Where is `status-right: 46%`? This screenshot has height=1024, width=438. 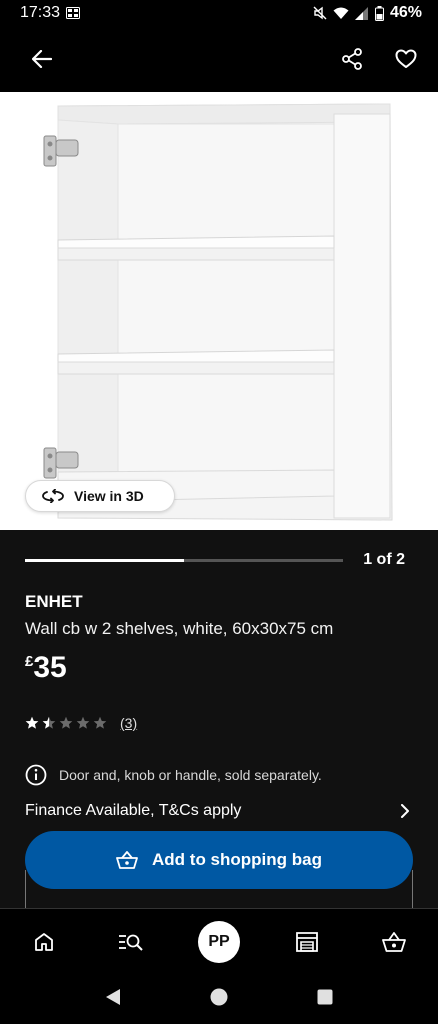
status-right: 46% is located at coordinates (367, 13).